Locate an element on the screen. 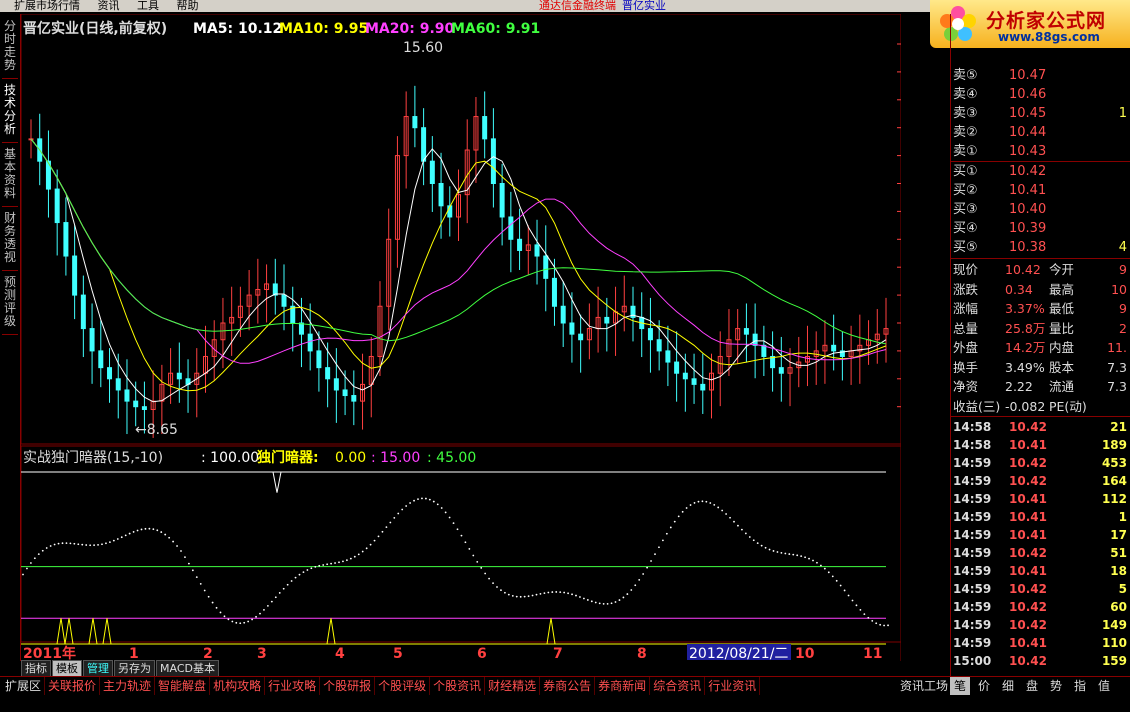 This screenshot has height=712, width=1130. tick-volume: 110 is located at coordinates (1114, 643).